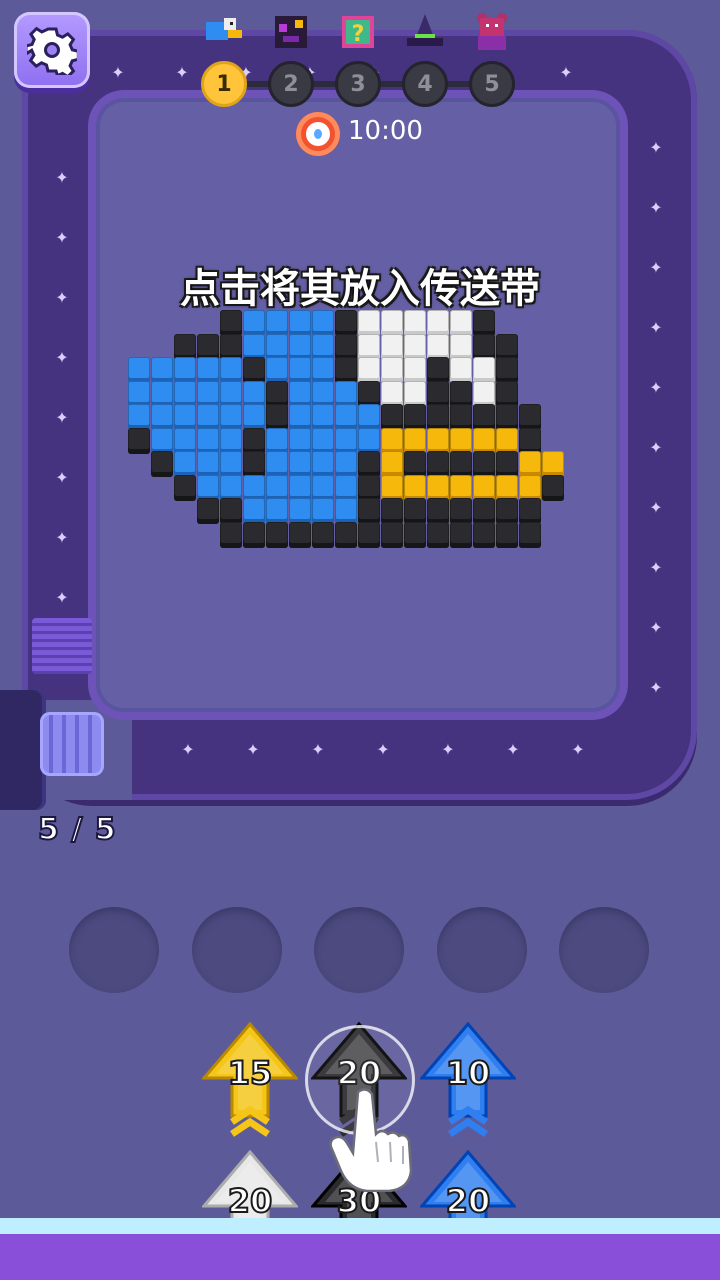  I want to click on red-bear-icon, so click(492, 32).